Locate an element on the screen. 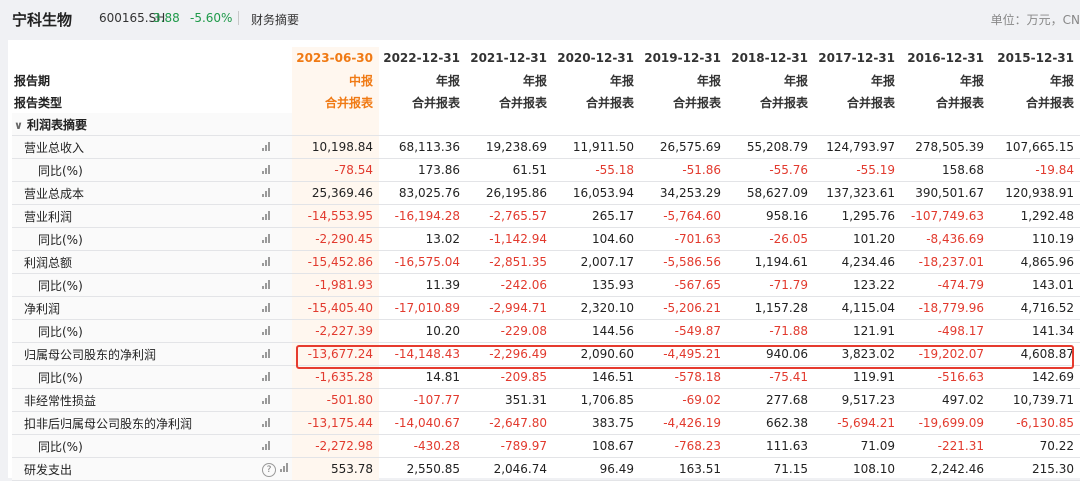  table-cell: 70.22 is located at coordinates (1035, 446).